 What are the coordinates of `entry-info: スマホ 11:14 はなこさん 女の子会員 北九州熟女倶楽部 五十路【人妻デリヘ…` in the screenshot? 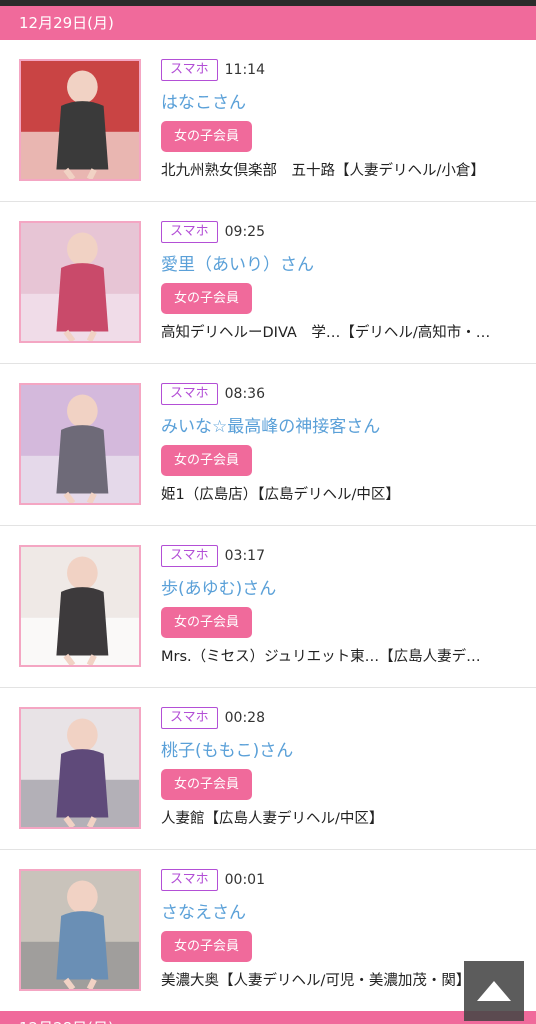 It's located at (333, 119).